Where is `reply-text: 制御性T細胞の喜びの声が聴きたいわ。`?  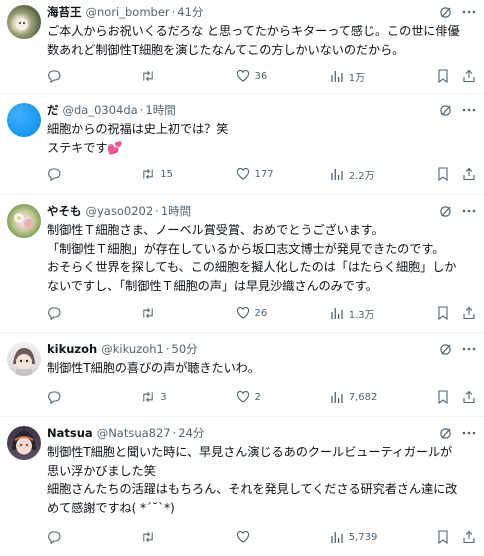 reply-text: 制御性T細胞の喜びの声が聴きたいわ。 is located at coordinates (153, 368).